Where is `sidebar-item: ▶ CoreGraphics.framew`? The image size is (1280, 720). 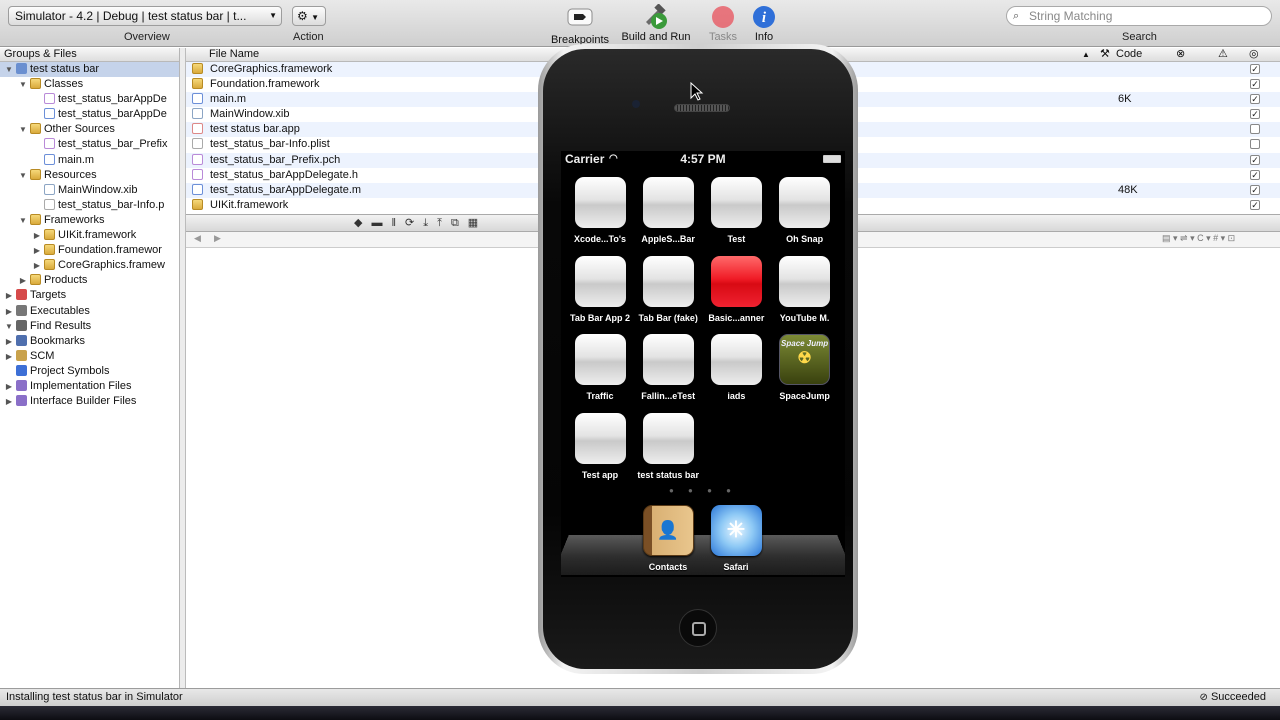
sidebar-item: ▶ CoreGraphics.framew is located at coordinates (89, 265).